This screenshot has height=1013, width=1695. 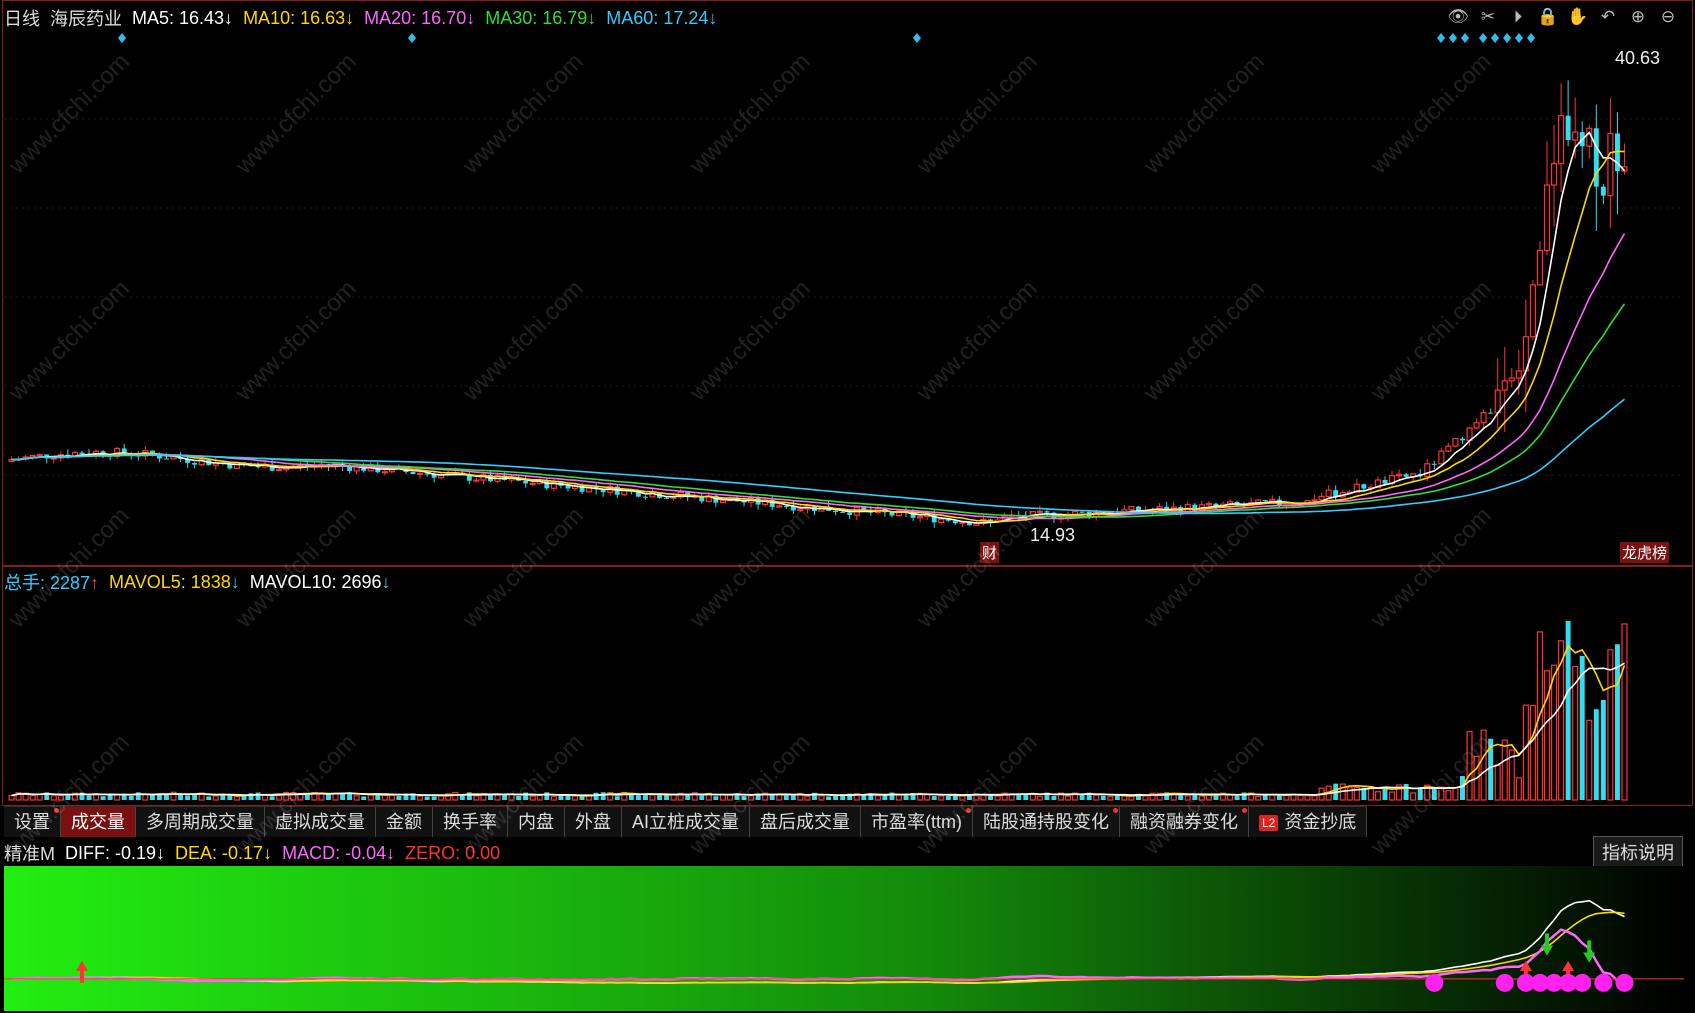 What do you see at coordinates (536, 822) in the screenshot?
I see `tab-6: 内盘` at bounding box center [536, 822].